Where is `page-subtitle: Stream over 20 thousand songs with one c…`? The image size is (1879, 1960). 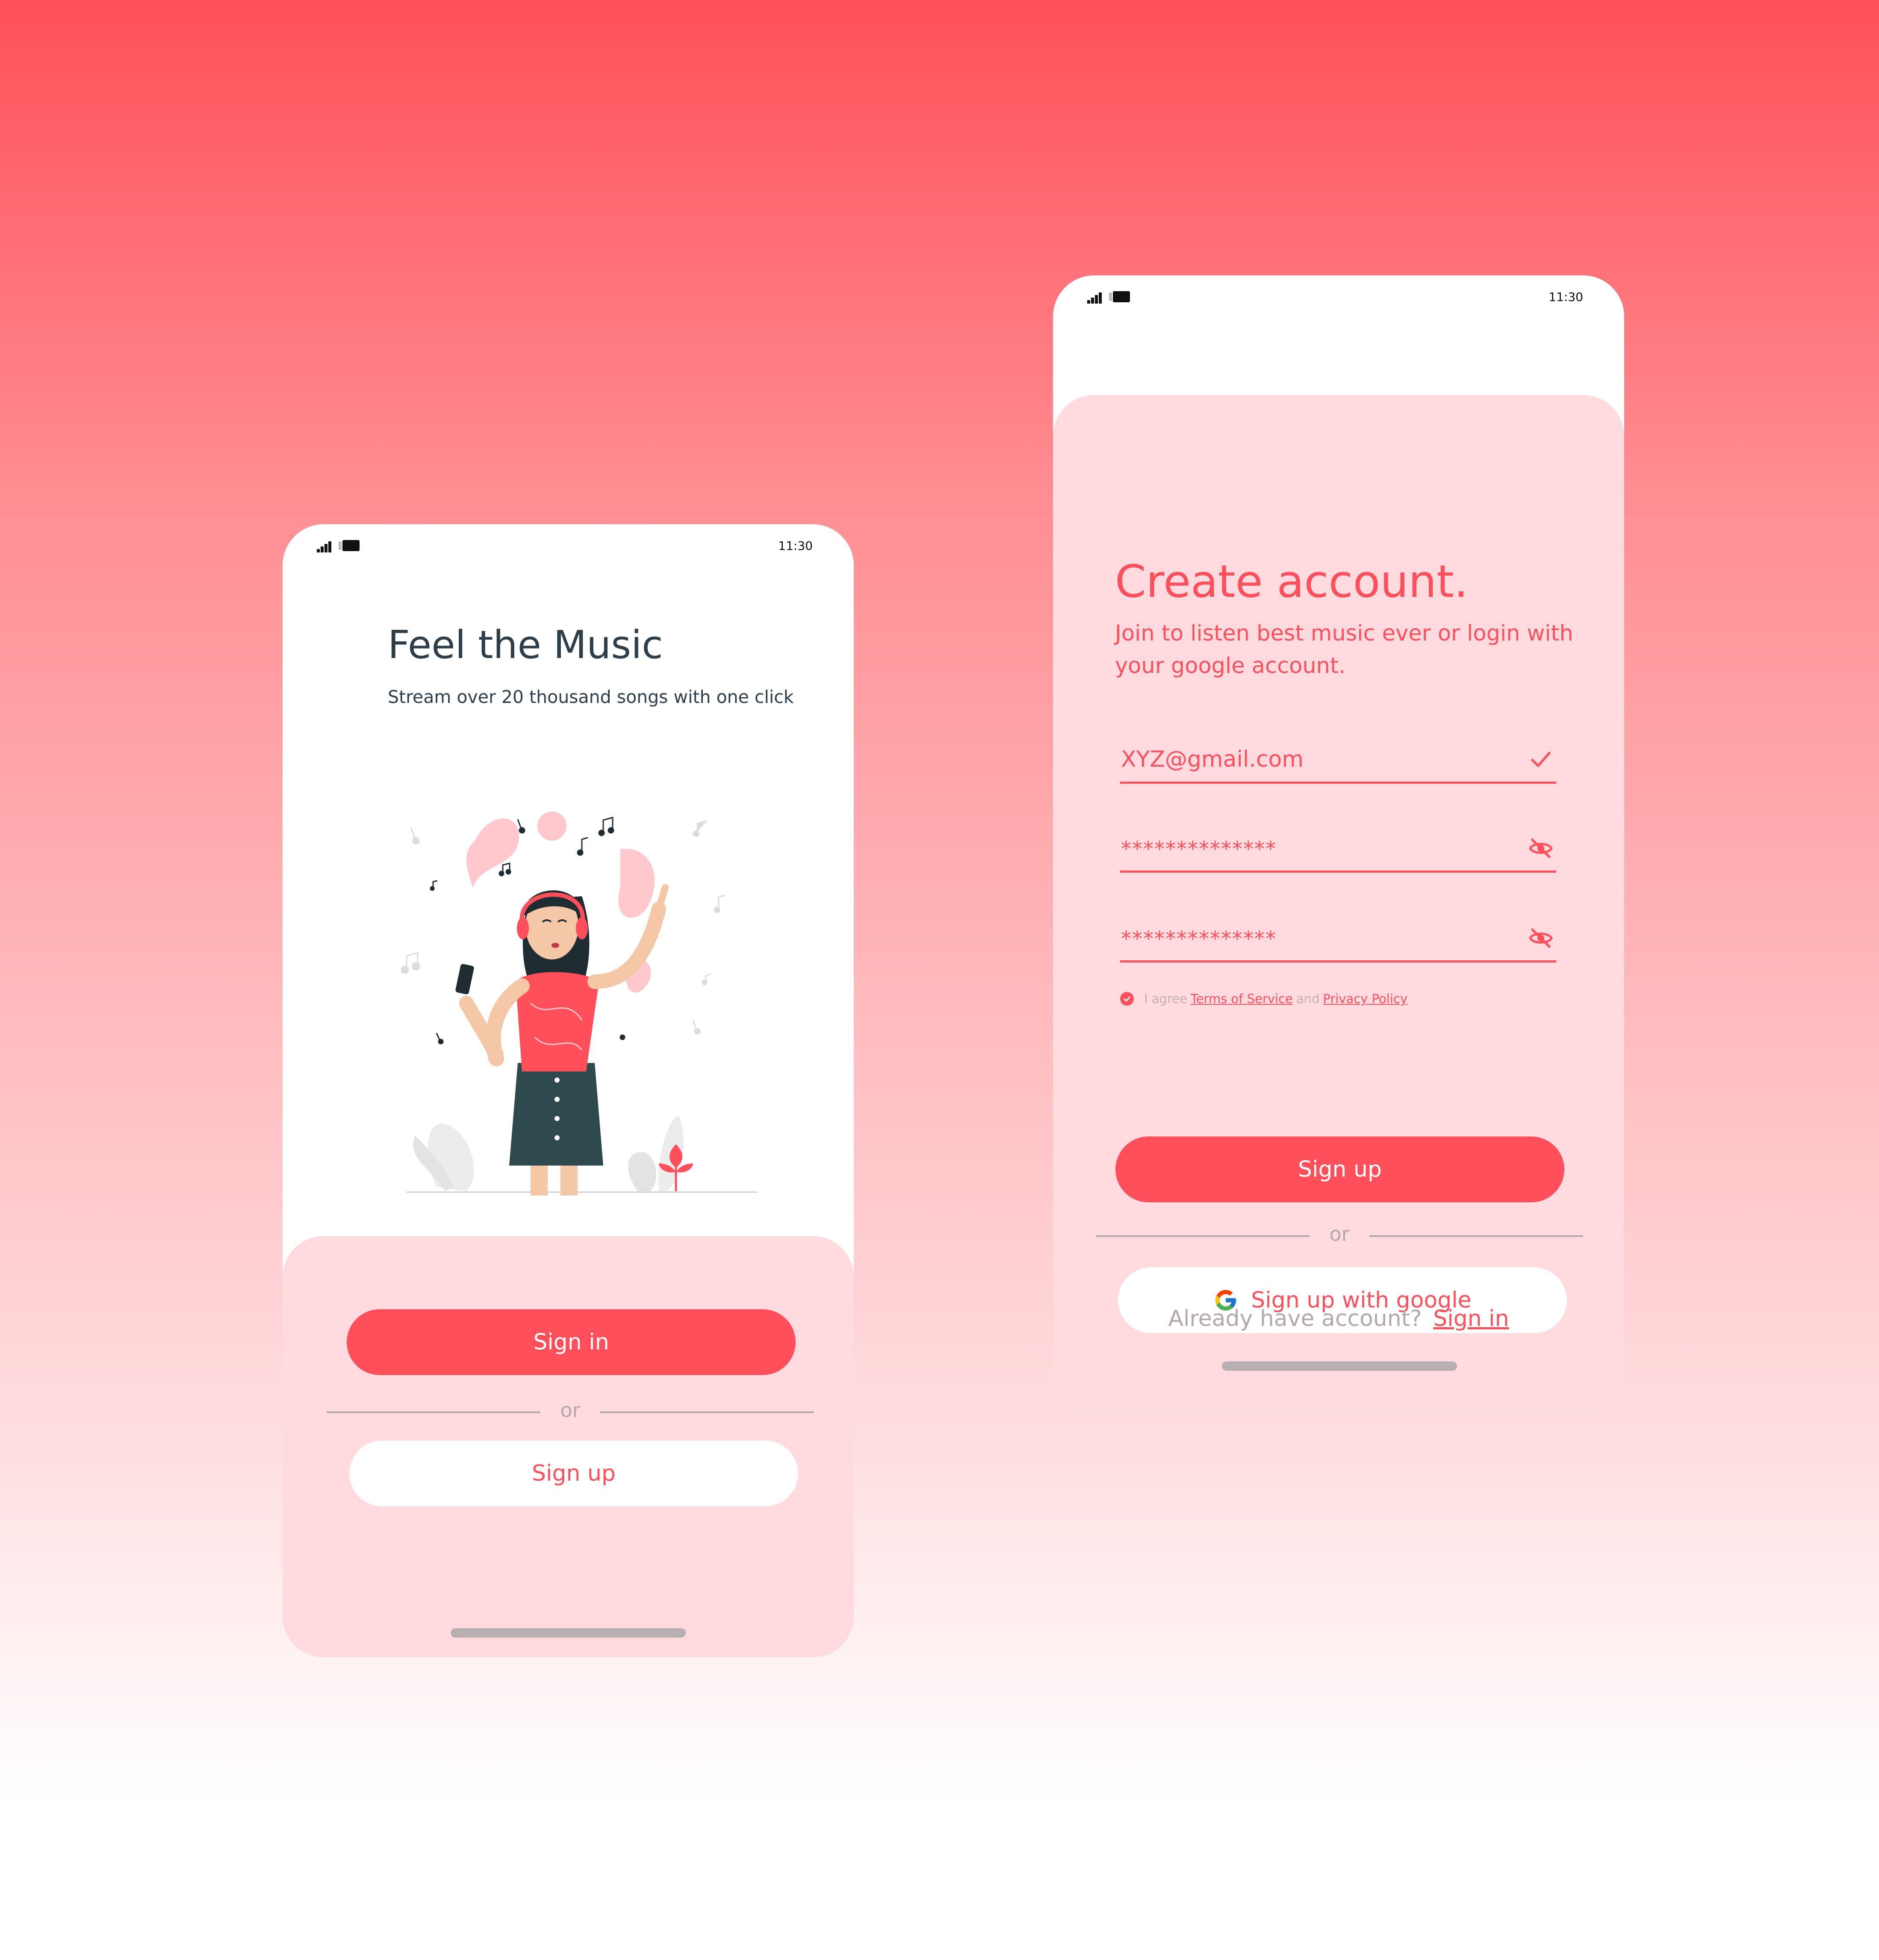 page-subtitle: Stream over 20 thousand songs with one c… is located at coordinates (591, 697).